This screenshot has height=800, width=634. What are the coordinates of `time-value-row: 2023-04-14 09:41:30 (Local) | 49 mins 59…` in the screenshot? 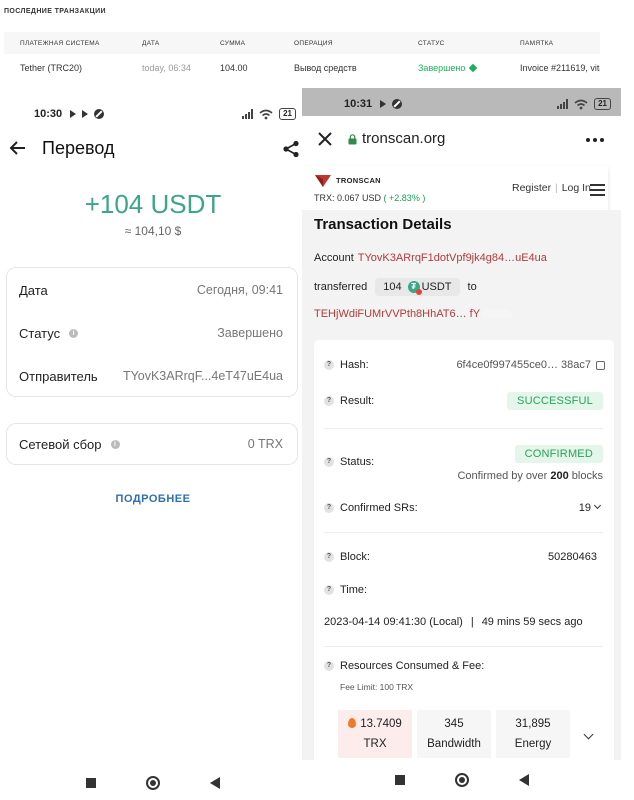 It's located at (460, 622).